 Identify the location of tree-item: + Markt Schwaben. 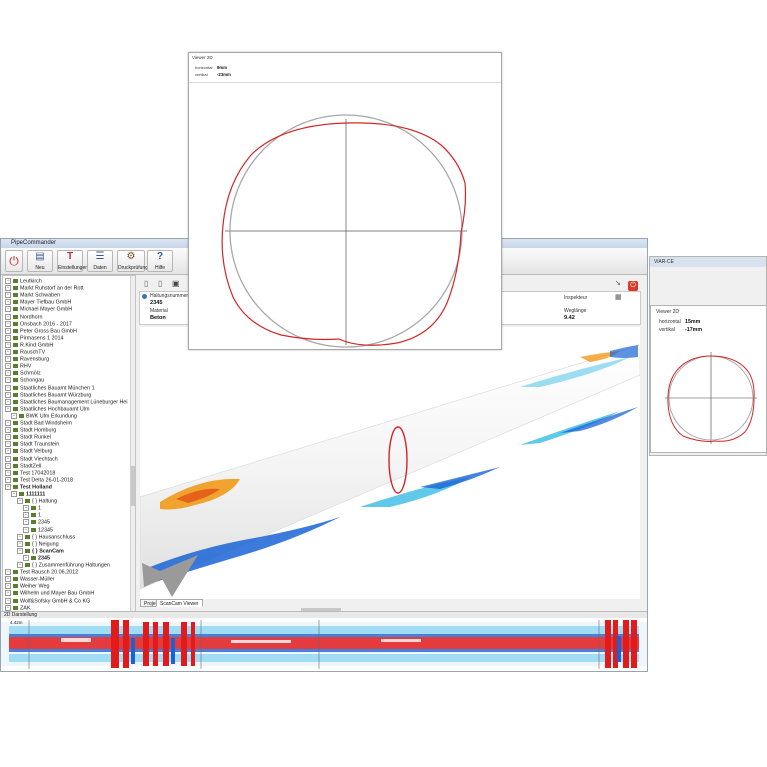
(32, 295).